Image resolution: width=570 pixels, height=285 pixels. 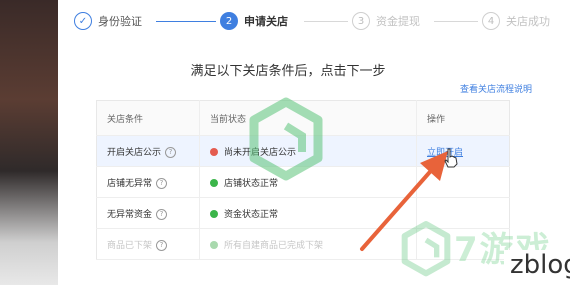 I want to click on status-text: 资金状态正常, so click(x=251, y=214).